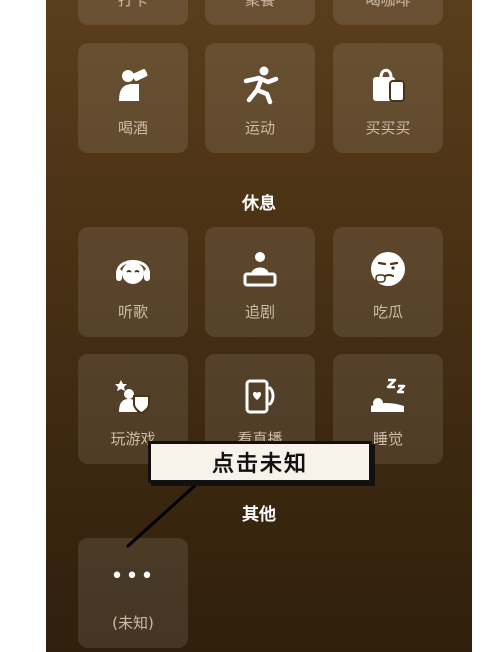 This screenshot has height=652, width=500. What do you see at coordinates (133, 576) in the screenshot?
I see `more-dots-icon: •••` at bounding box center [133, 576].